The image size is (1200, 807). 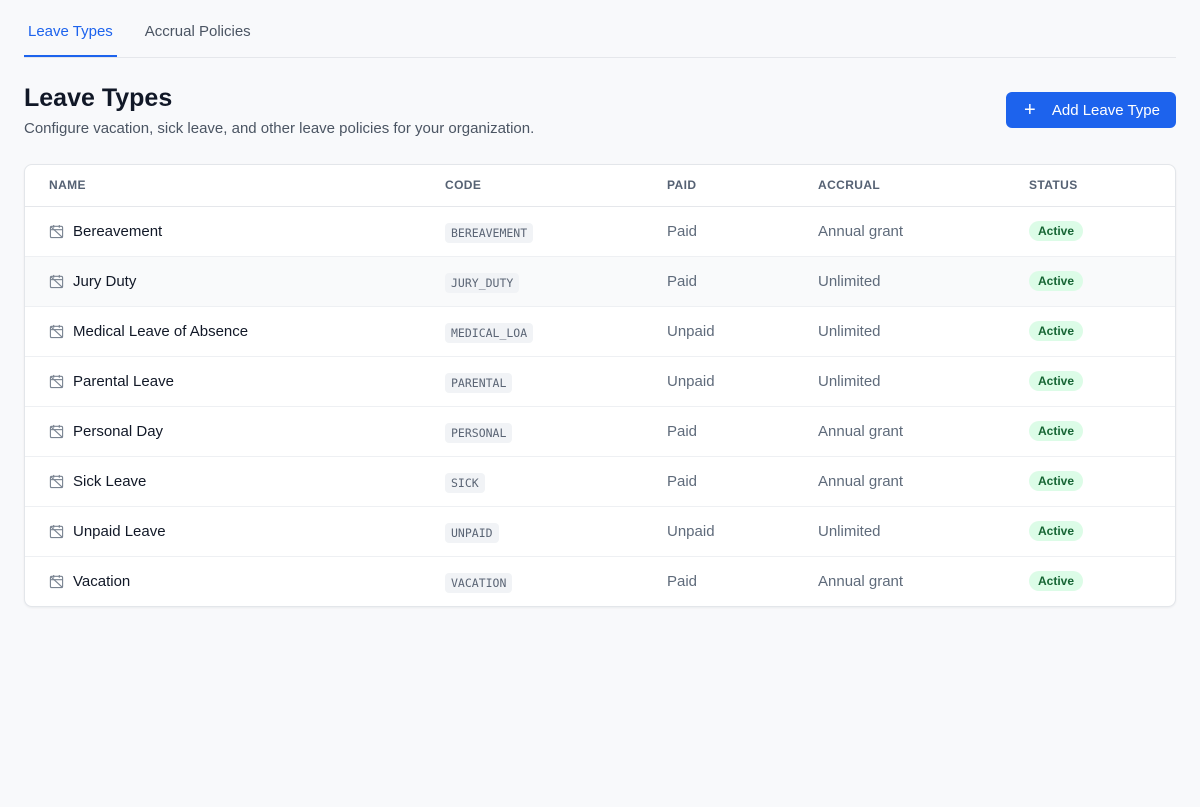 I want to click on table-header: NAME CODE PAID ACCRUAL STATUS, so click(x=600, y=186).